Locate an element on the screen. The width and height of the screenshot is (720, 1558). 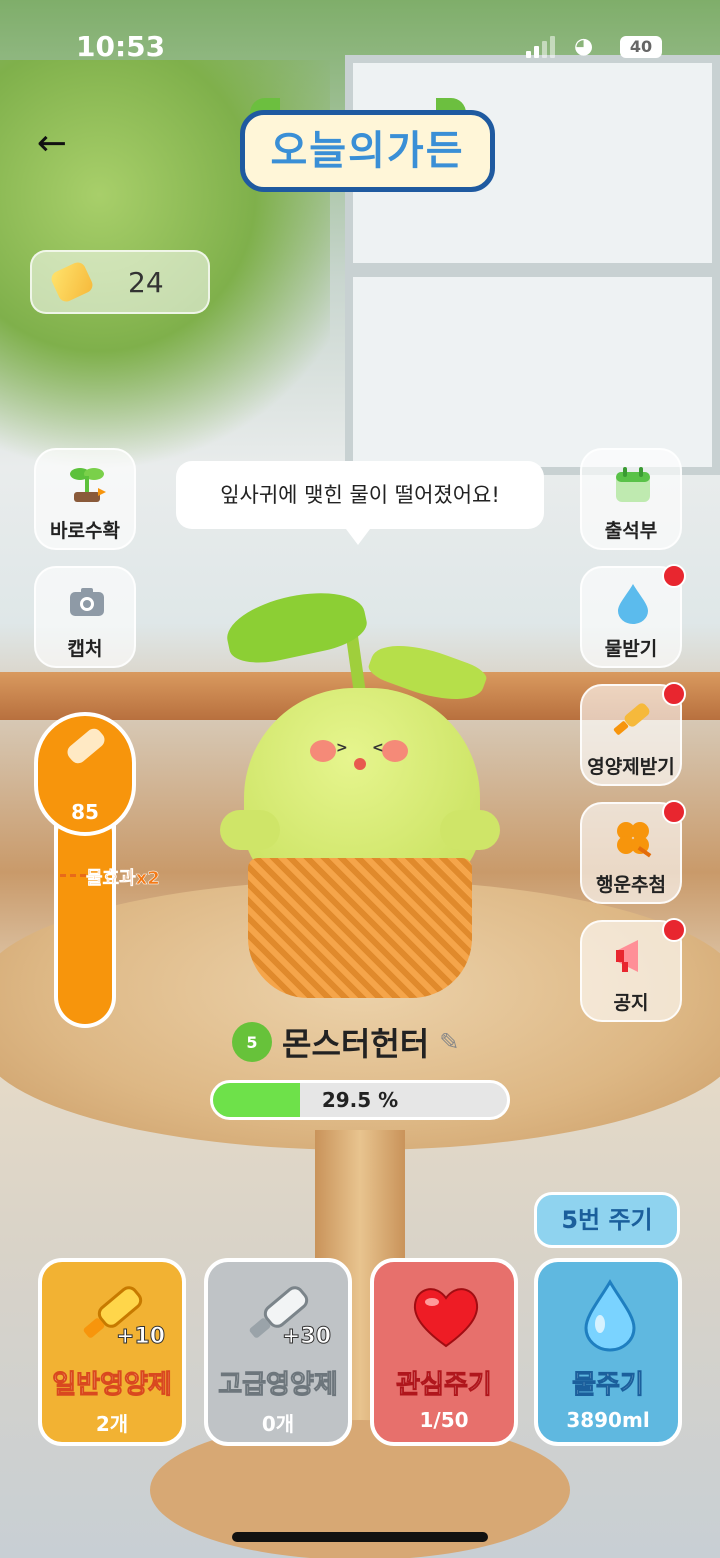
level-star-icon: 5 is located at coordinates (252, 1042).